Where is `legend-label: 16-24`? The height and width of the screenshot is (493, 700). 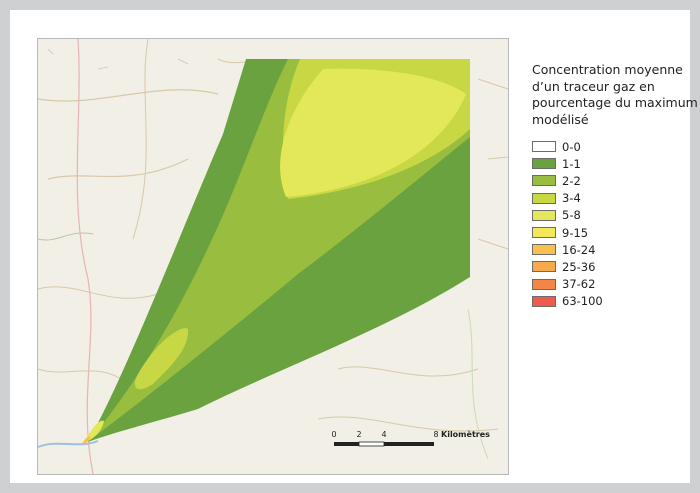 legend-label: 16-24 is located at coordinates (579, 249).